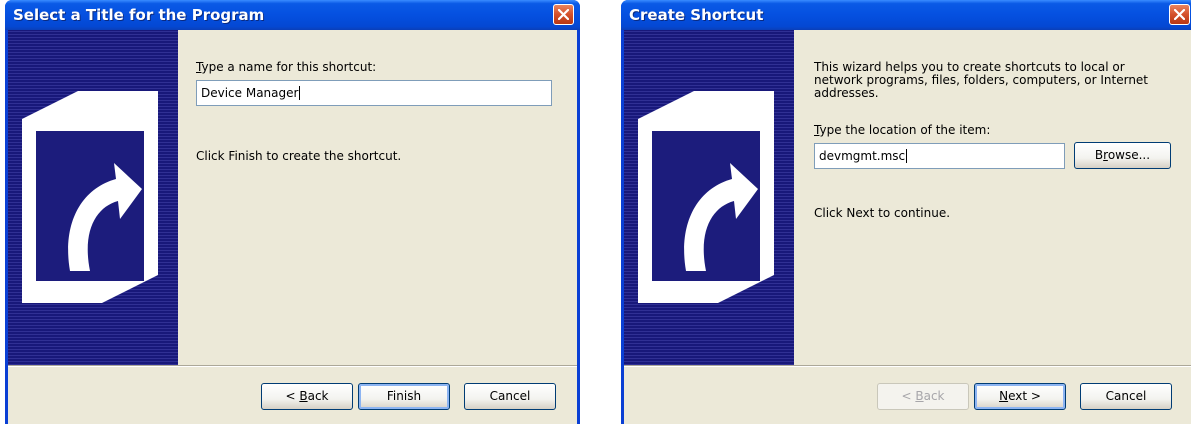 The height and width of the screenshot is (424, 1191). Describe the element at coordinates (404, 396) in the screenshot. I see `finish-button: Finish` at that location.